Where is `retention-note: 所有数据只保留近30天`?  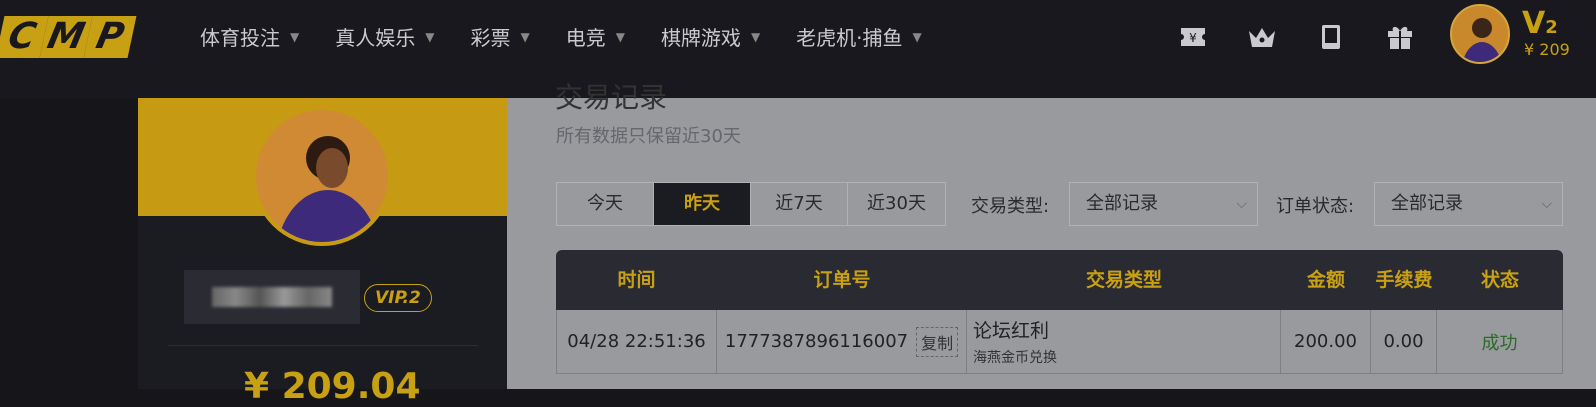 retention-note: 所有数据只保留近30天 is located at coordinates (648, 136).